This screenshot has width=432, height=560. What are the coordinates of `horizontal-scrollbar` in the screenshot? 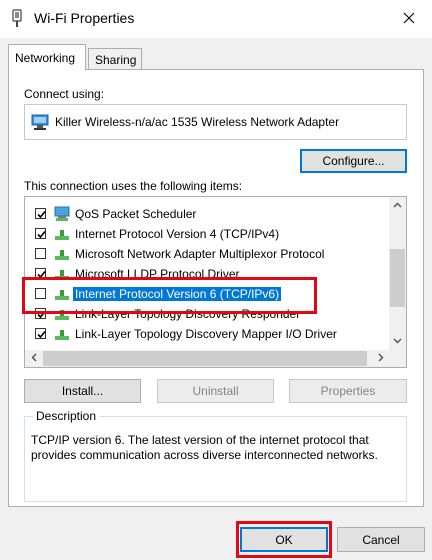 It's located at (215, 358).